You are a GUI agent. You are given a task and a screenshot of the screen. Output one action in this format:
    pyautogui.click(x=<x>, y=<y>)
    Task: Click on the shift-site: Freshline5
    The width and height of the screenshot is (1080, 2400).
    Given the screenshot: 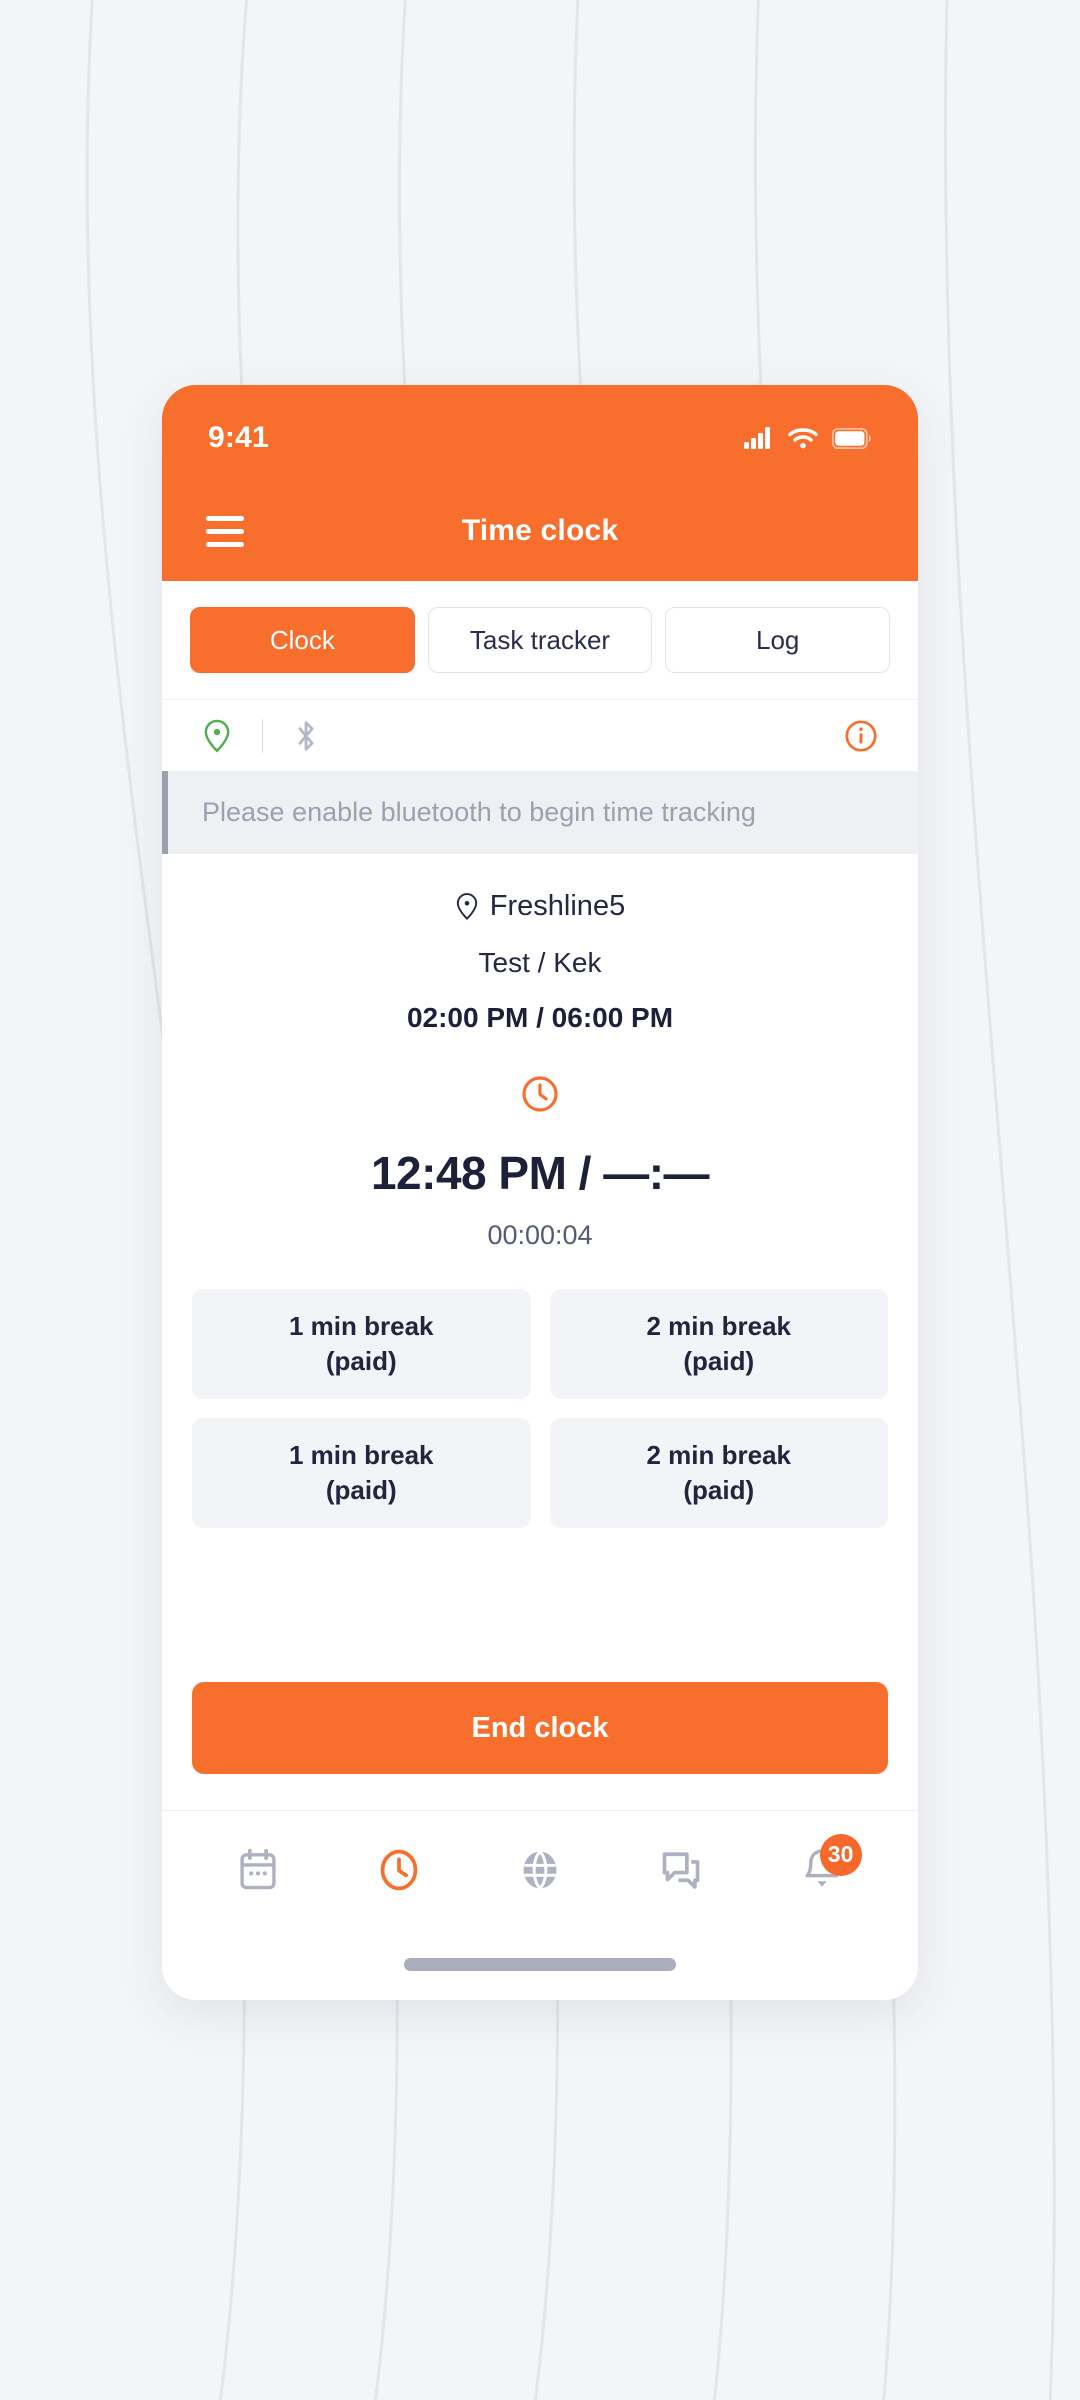 What is the action you would take?
    pyautogui.click(x=540, y=906)
    